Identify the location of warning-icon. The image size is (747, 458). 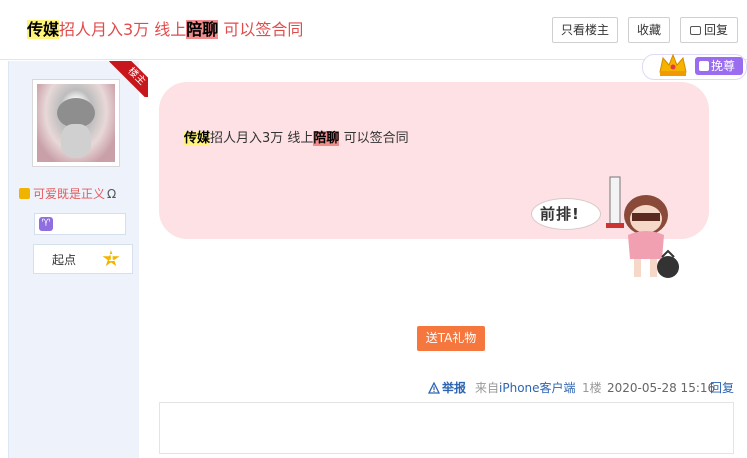
(434, 388).